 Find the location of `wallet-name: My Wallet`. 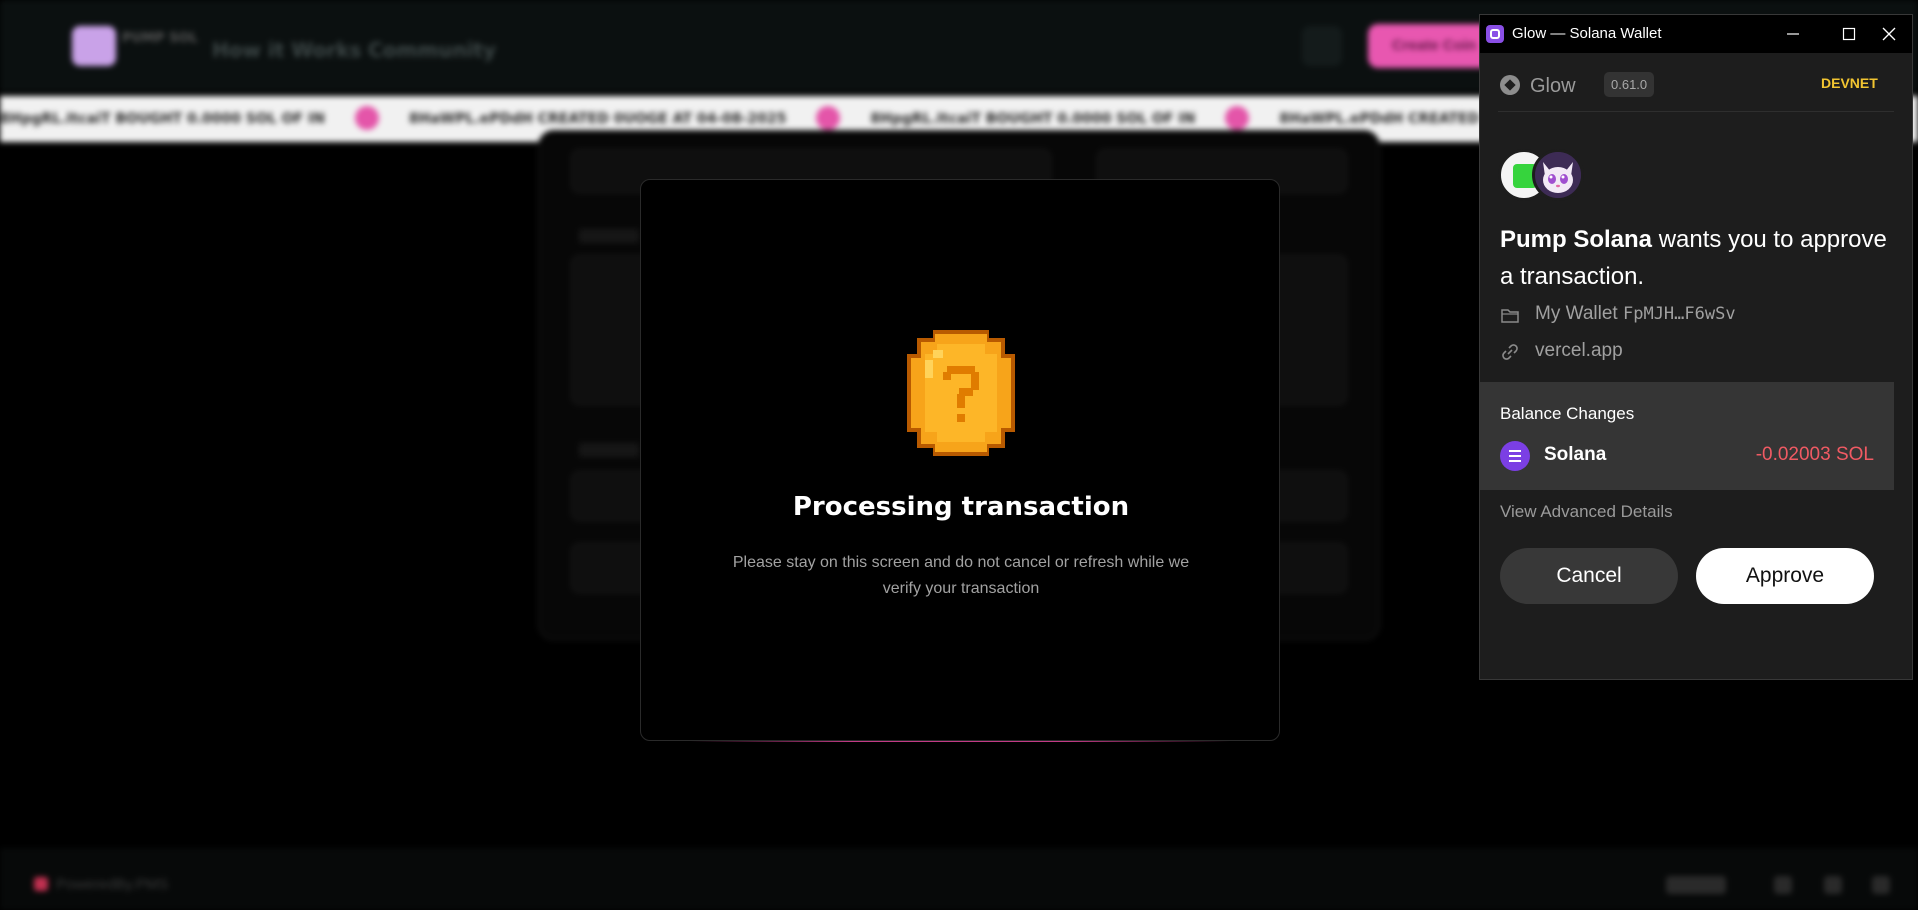

wallet-name: My Wallet is located at coordinates (1576, 313).